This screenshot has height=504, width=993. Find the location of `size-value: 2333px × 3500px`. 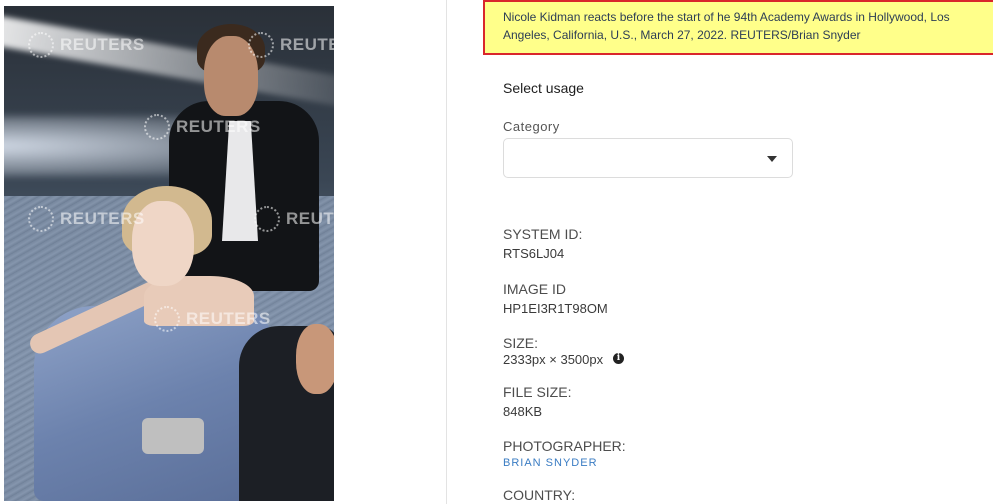

size-value: 2333px × 3500px is located at coordinates (553, 359).